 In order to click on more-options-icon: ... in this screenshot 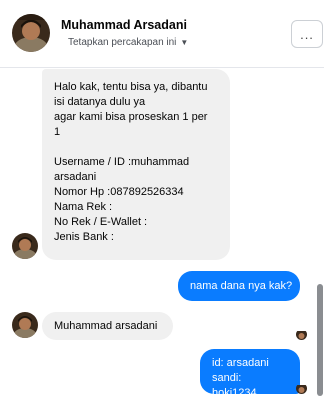, I will do `click(307, 34)`.